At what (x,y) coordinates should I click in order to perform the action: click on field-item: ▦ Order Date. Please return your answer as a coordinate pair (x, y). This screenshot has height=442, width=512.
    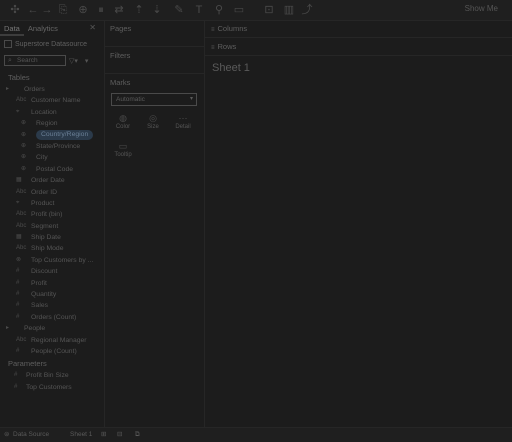
    Looking at the image, I should click on (52, 180).